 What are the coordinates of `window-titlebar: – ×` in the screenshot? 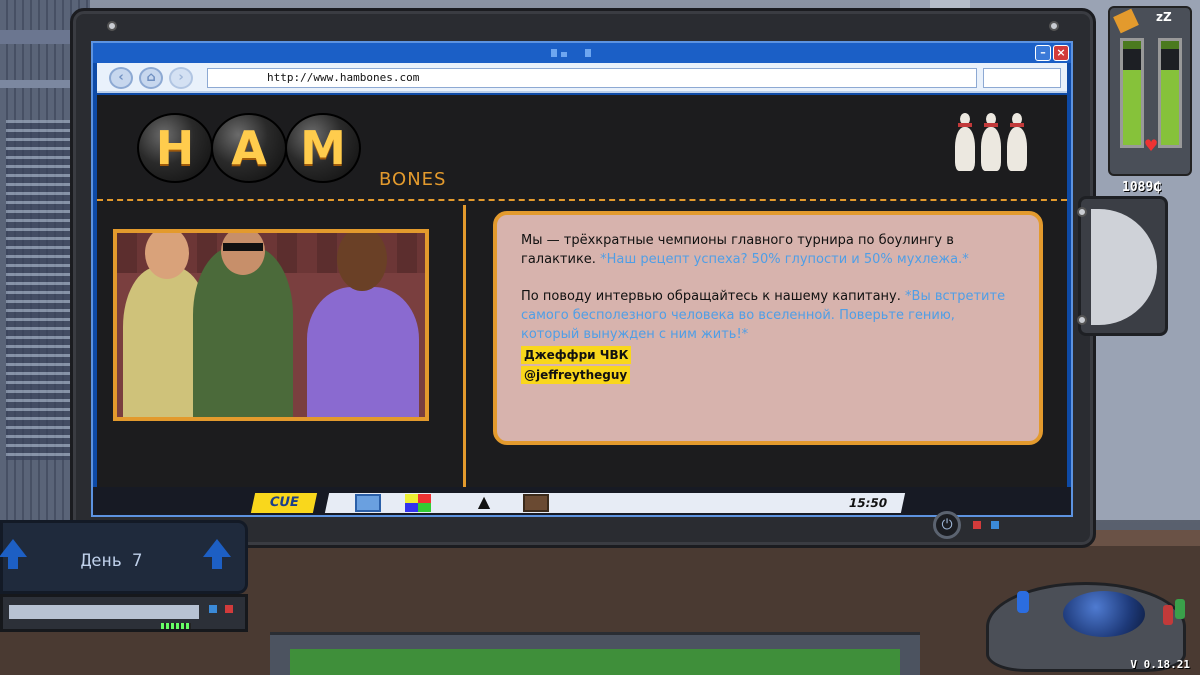 It's located at (582, 53).